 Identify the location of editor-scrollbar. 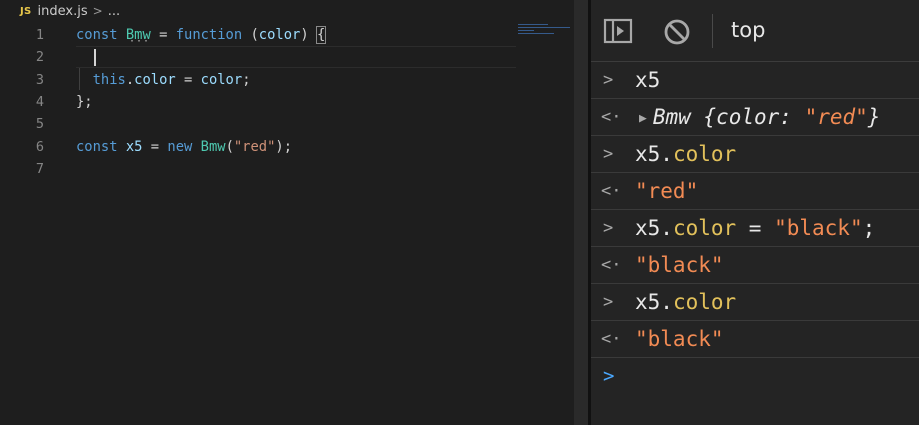
(581, 212).